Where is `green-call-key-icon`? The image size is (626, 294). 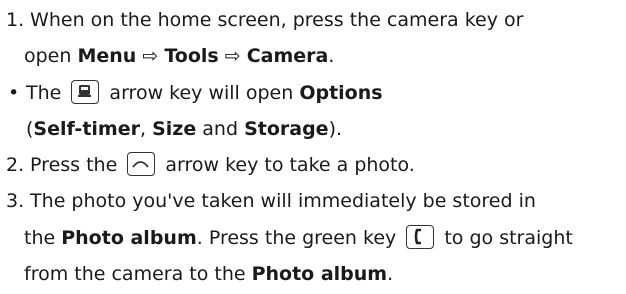 green-call-key-icon is located at coordinates (420, 236).